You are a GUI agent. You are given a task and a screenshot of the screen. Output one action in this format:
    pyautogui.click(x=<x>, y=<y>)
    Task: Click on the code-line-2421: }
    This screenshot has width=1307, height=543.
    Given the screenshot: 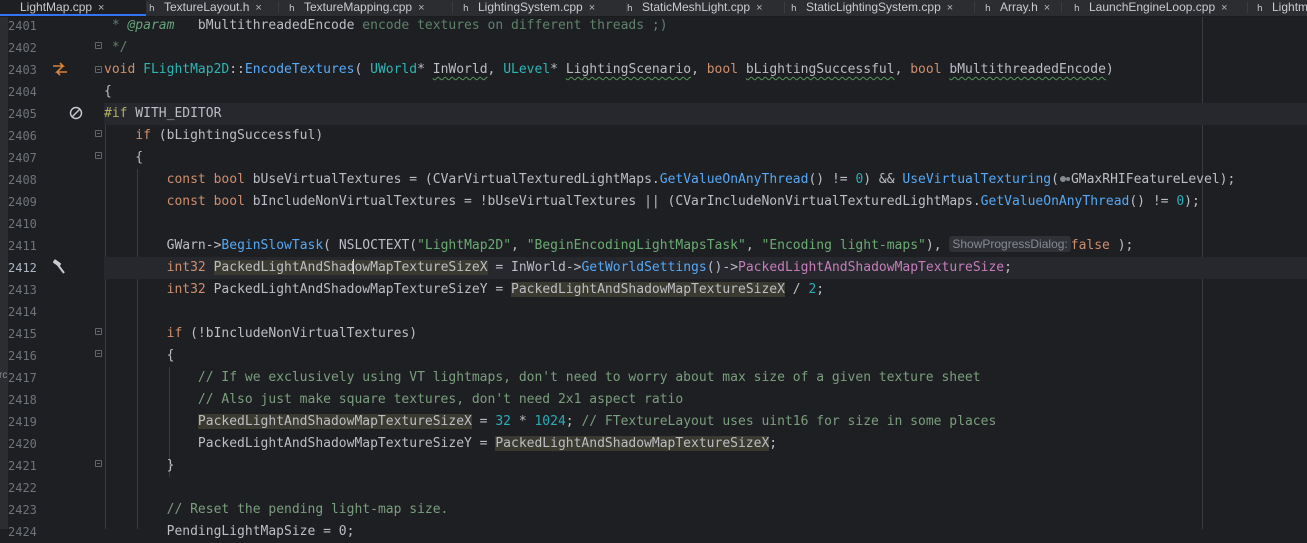 What is the action you would take?
    pyautogui.click(x=139, y=465)
    